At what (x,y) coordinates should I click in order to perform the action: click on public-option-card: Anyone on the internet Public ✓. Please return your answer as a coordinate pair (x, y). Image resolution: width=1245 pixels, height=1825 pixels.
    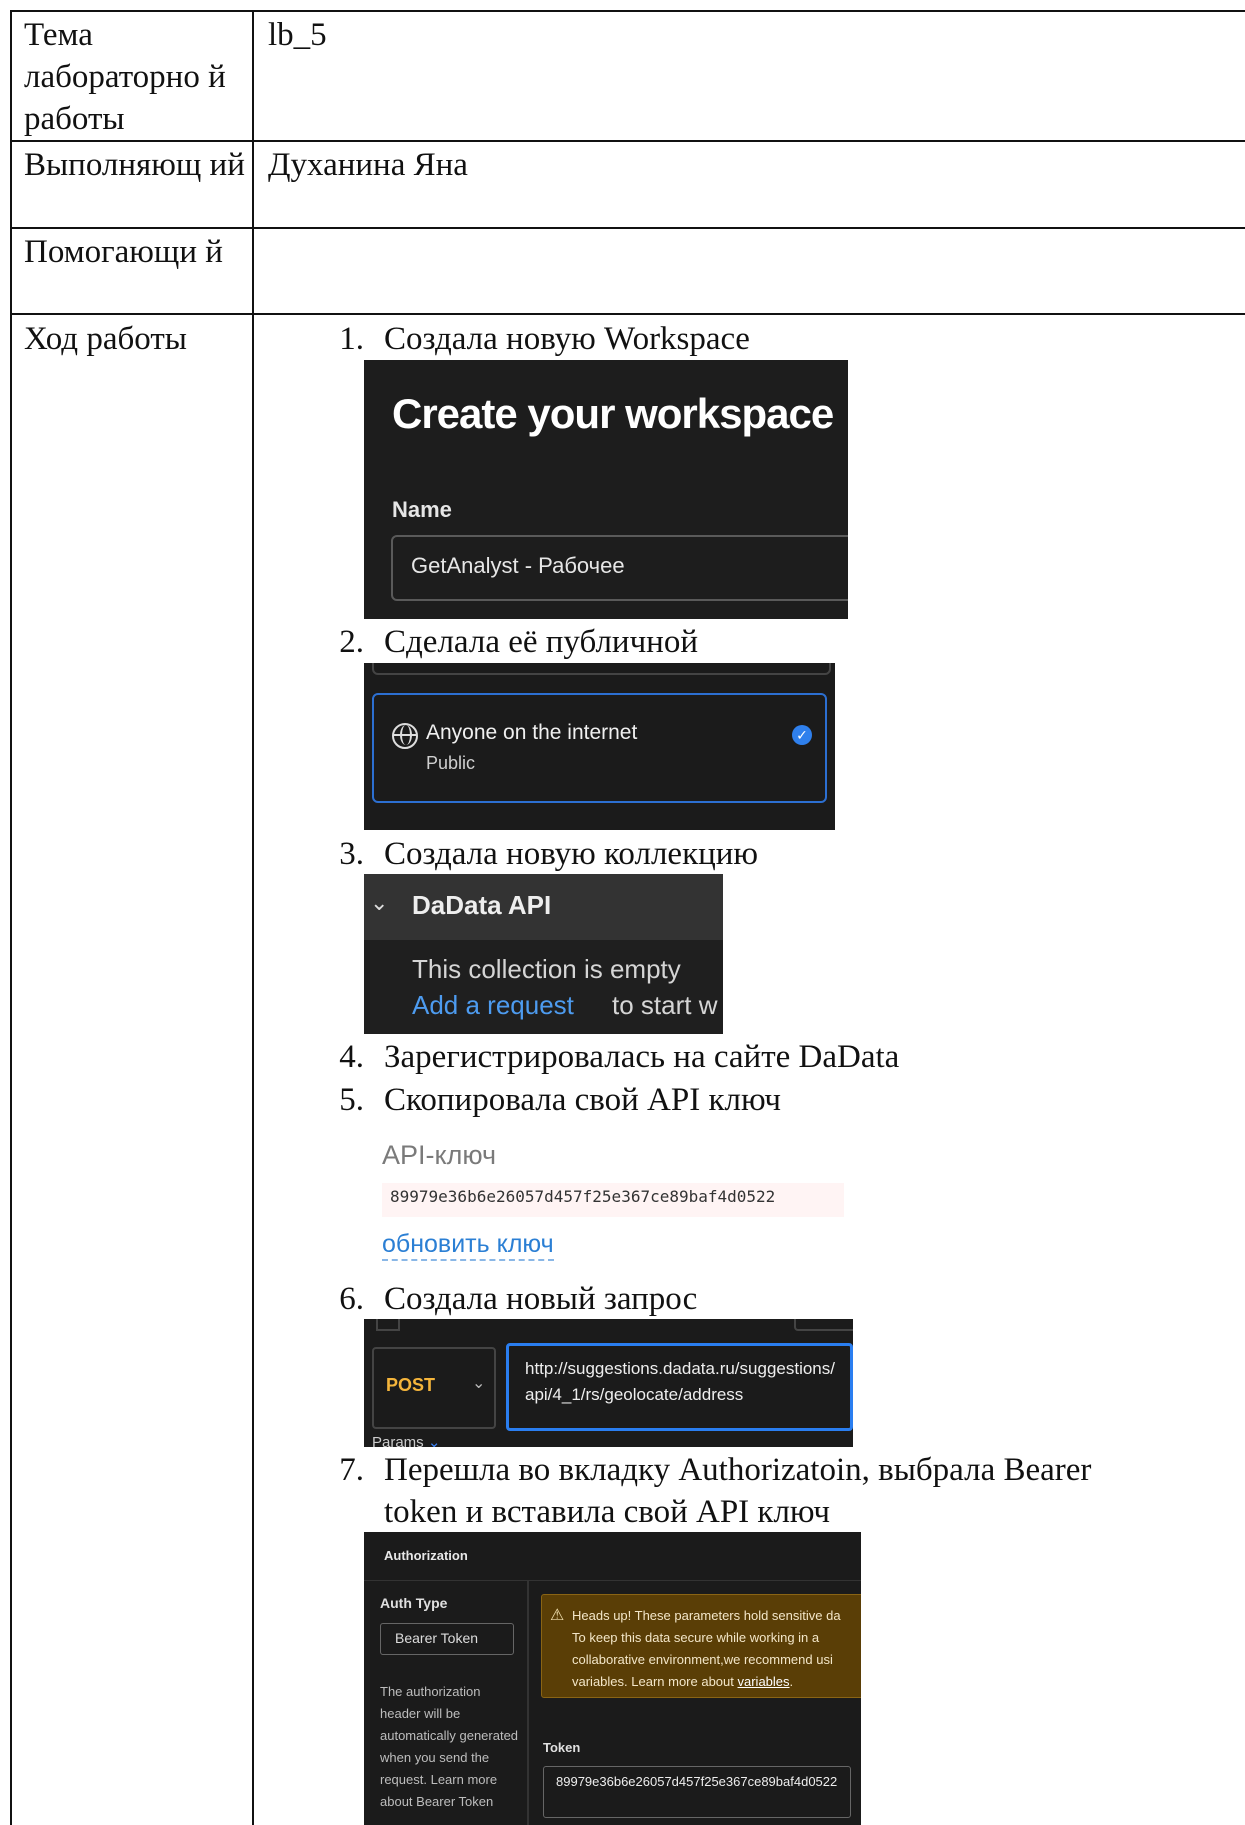
    Looking at the image, I should click on (599, 748).